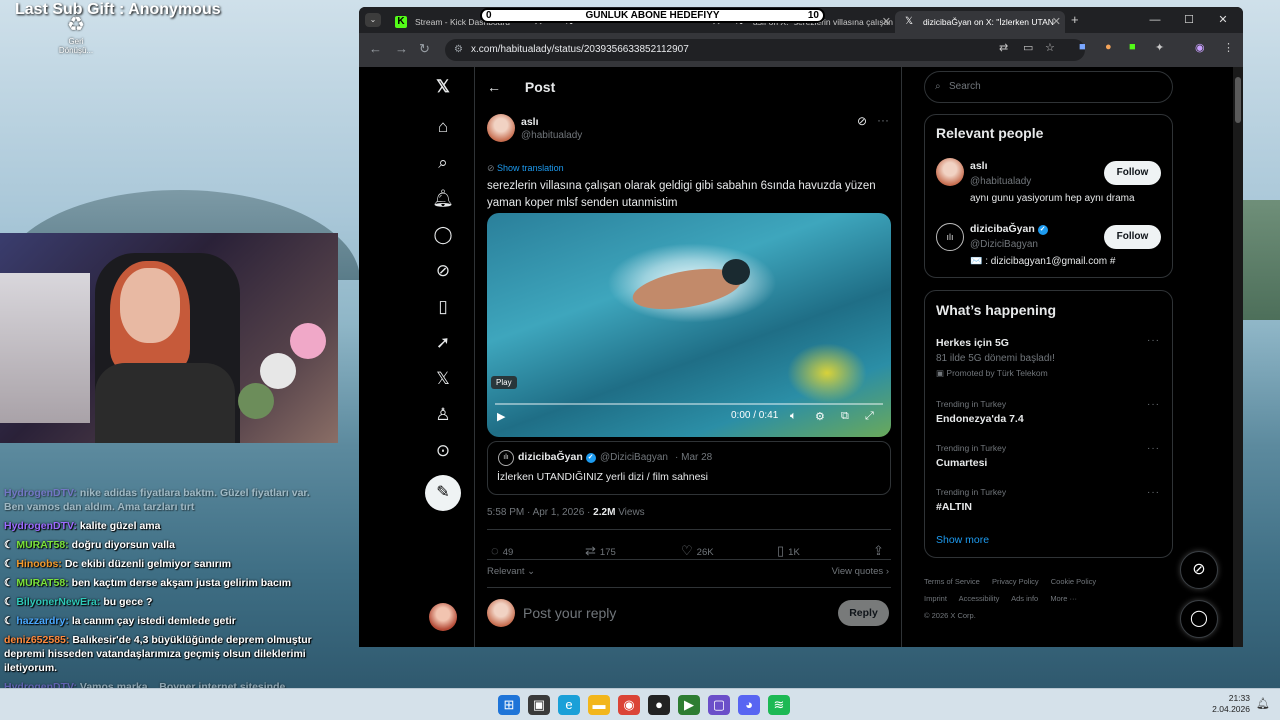 The image size is (1280, 720). I want to click on spotify-icon: ≋, so click(779, 705).